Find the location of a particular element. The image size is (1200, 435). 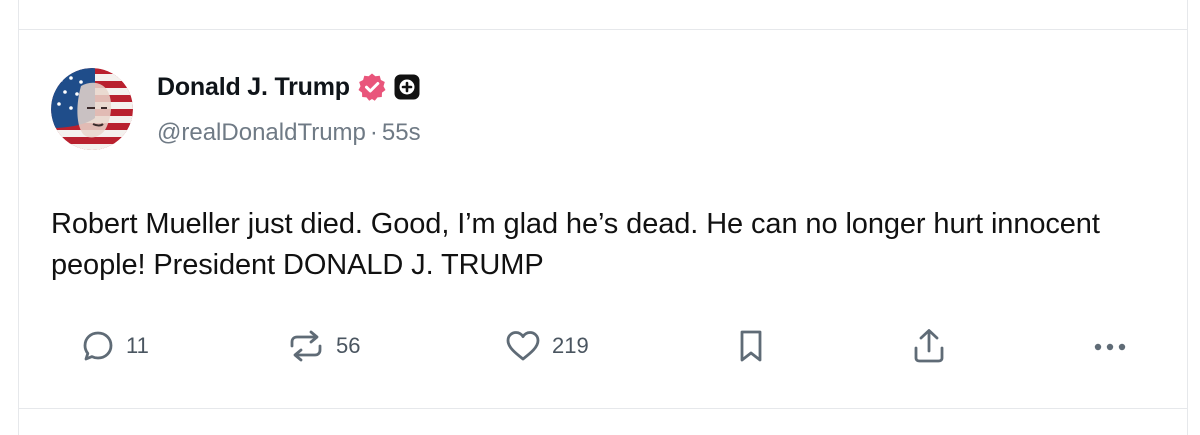

heart-icon is located at coordinates (523, 346).